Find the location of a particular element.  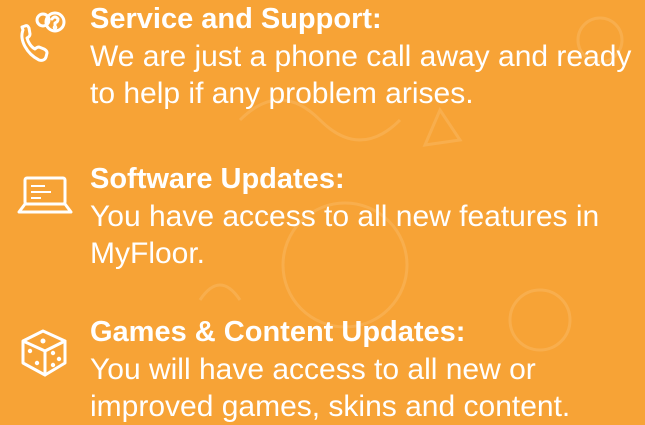

dice-games-icon is located at coordinates (44, 353).